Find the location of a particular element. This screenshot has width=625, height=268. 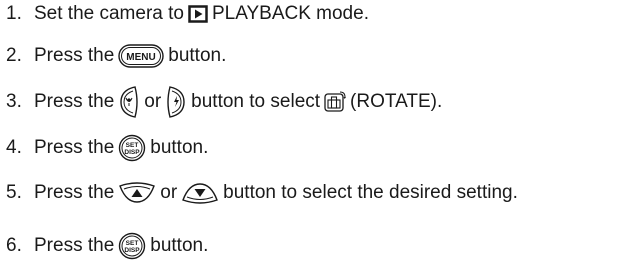

step-6: 6. Press the SET DISP button. is located at coordinates (107, 246).